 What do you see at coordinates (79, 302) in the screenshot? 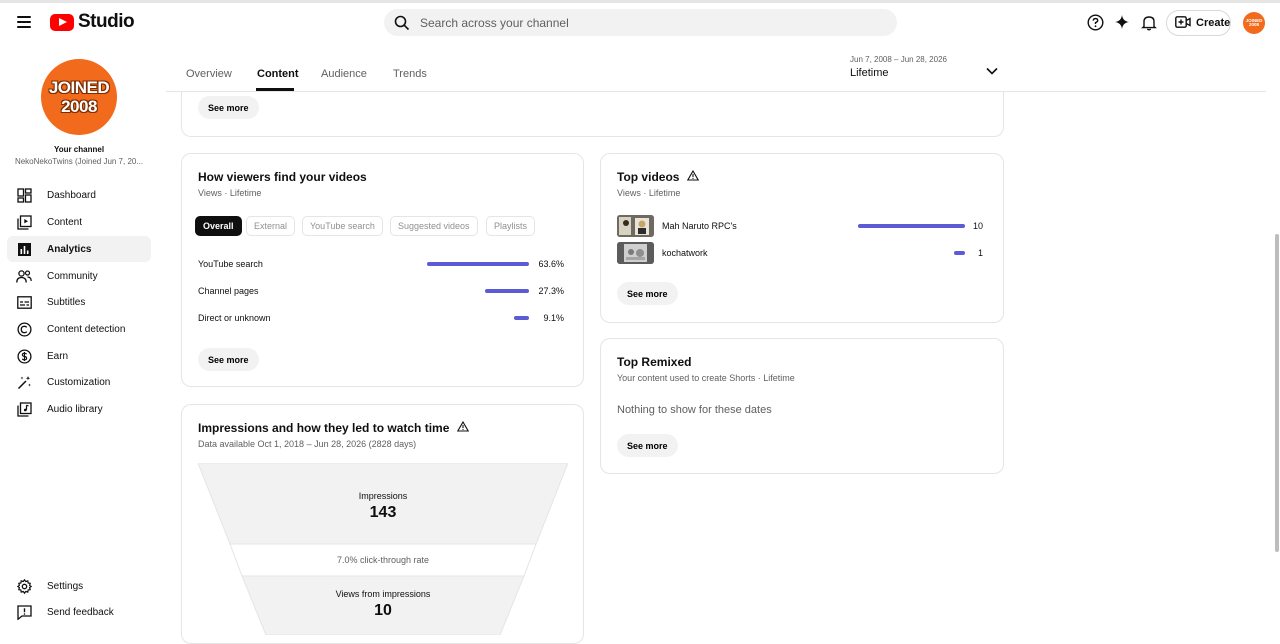
I see `sidebar-item-subtitles: Subtitles` at bounding box center [79, 302].